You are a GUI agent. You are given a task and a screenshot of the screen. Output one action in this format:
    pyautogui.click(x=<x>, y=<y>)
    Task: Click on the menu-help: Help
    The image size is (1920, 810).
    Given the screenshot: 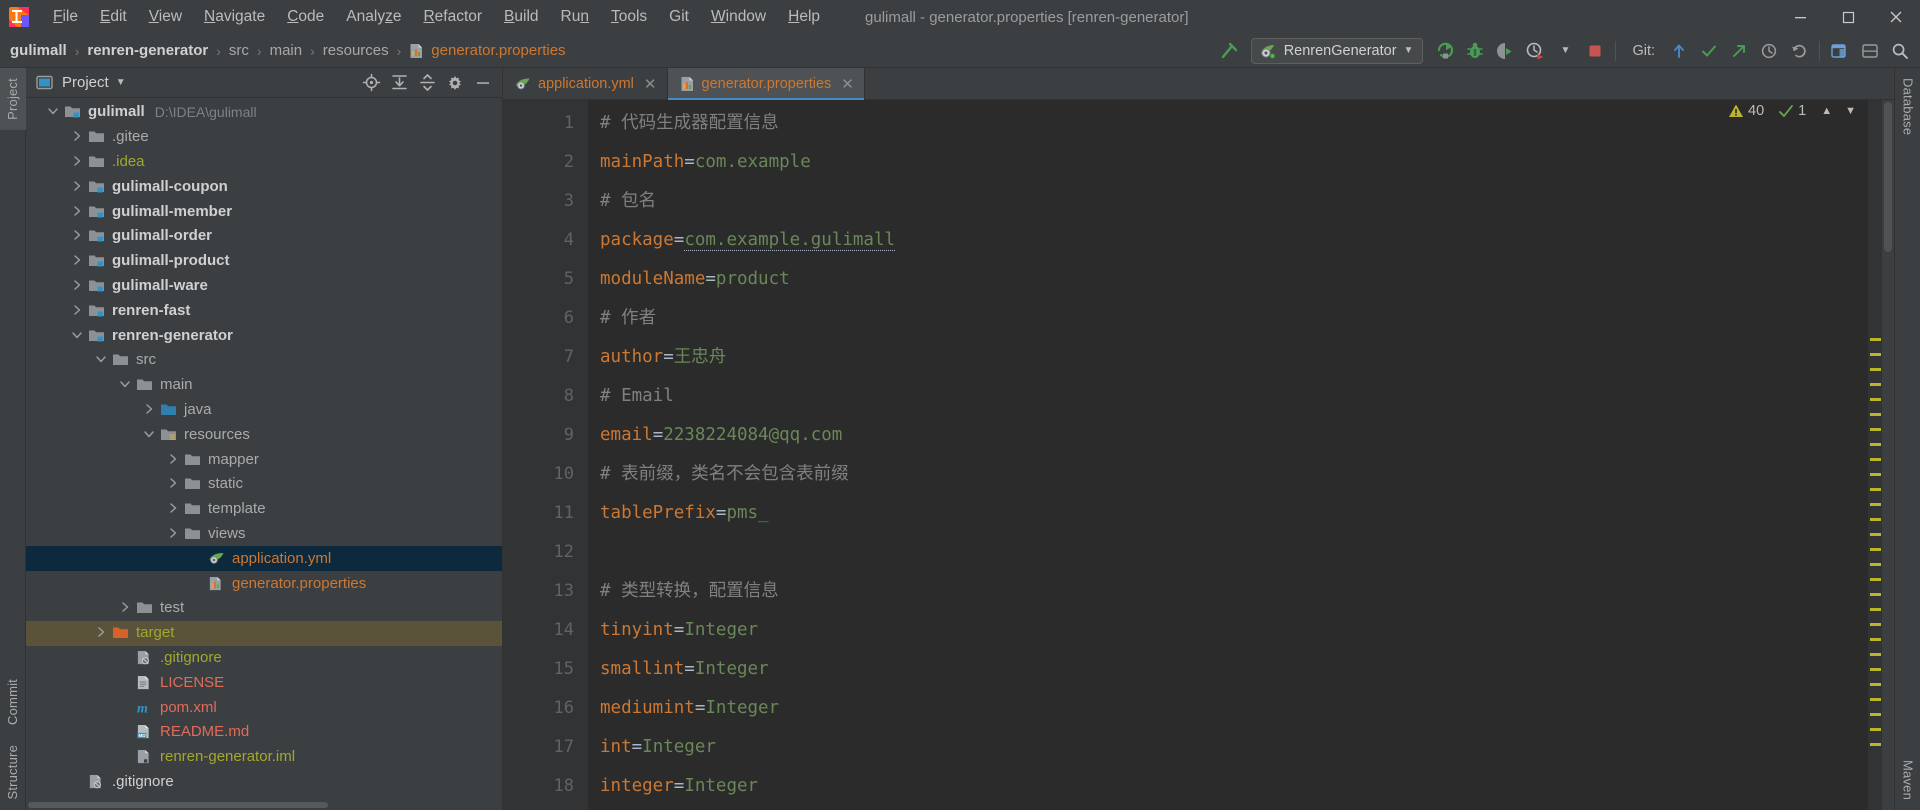 What is the action you would take?
    pyautogui.click(x=804, y=17)
    